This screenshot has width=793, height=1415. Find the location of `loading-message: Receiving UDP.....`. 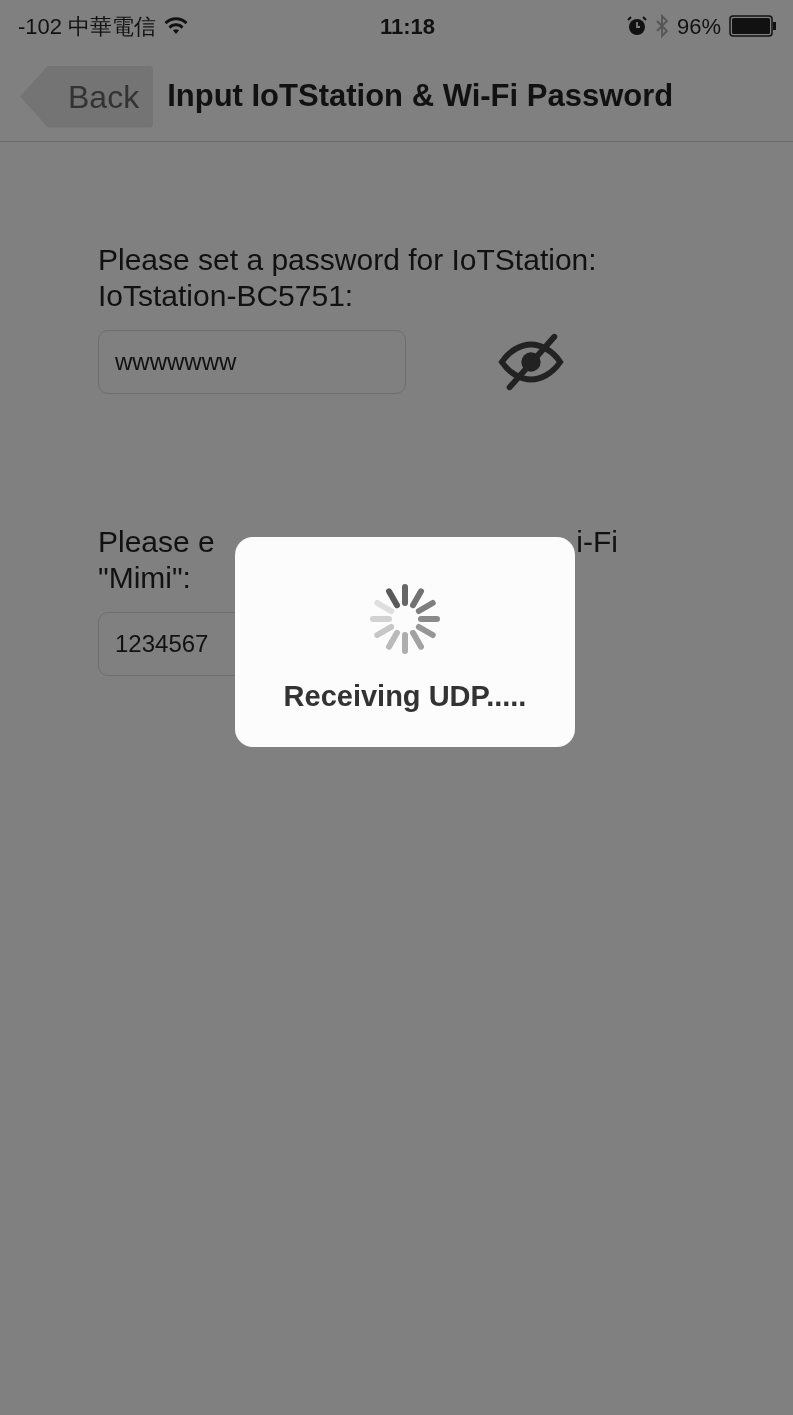

loading-message: Receiving UDP..... is located at coordinates (405, 696).